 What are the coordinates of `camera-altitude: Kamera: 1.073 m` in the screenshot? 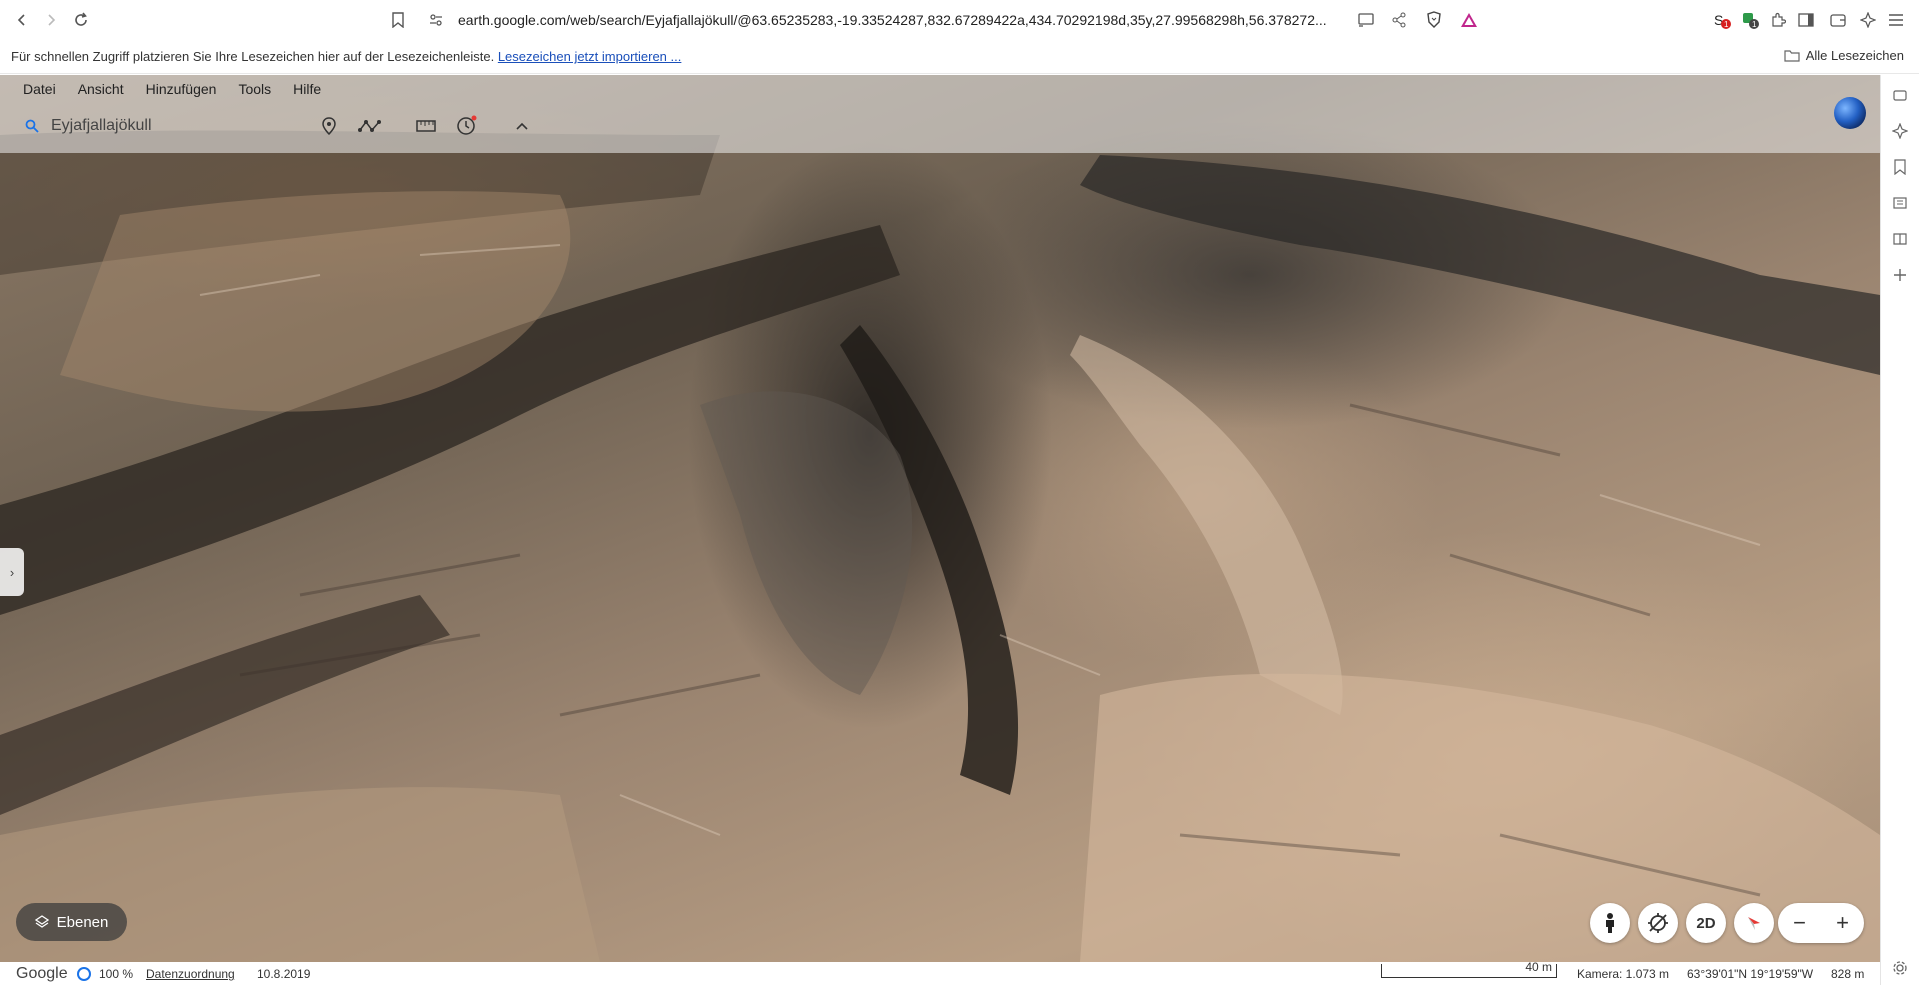 It's located at (1623, 974).